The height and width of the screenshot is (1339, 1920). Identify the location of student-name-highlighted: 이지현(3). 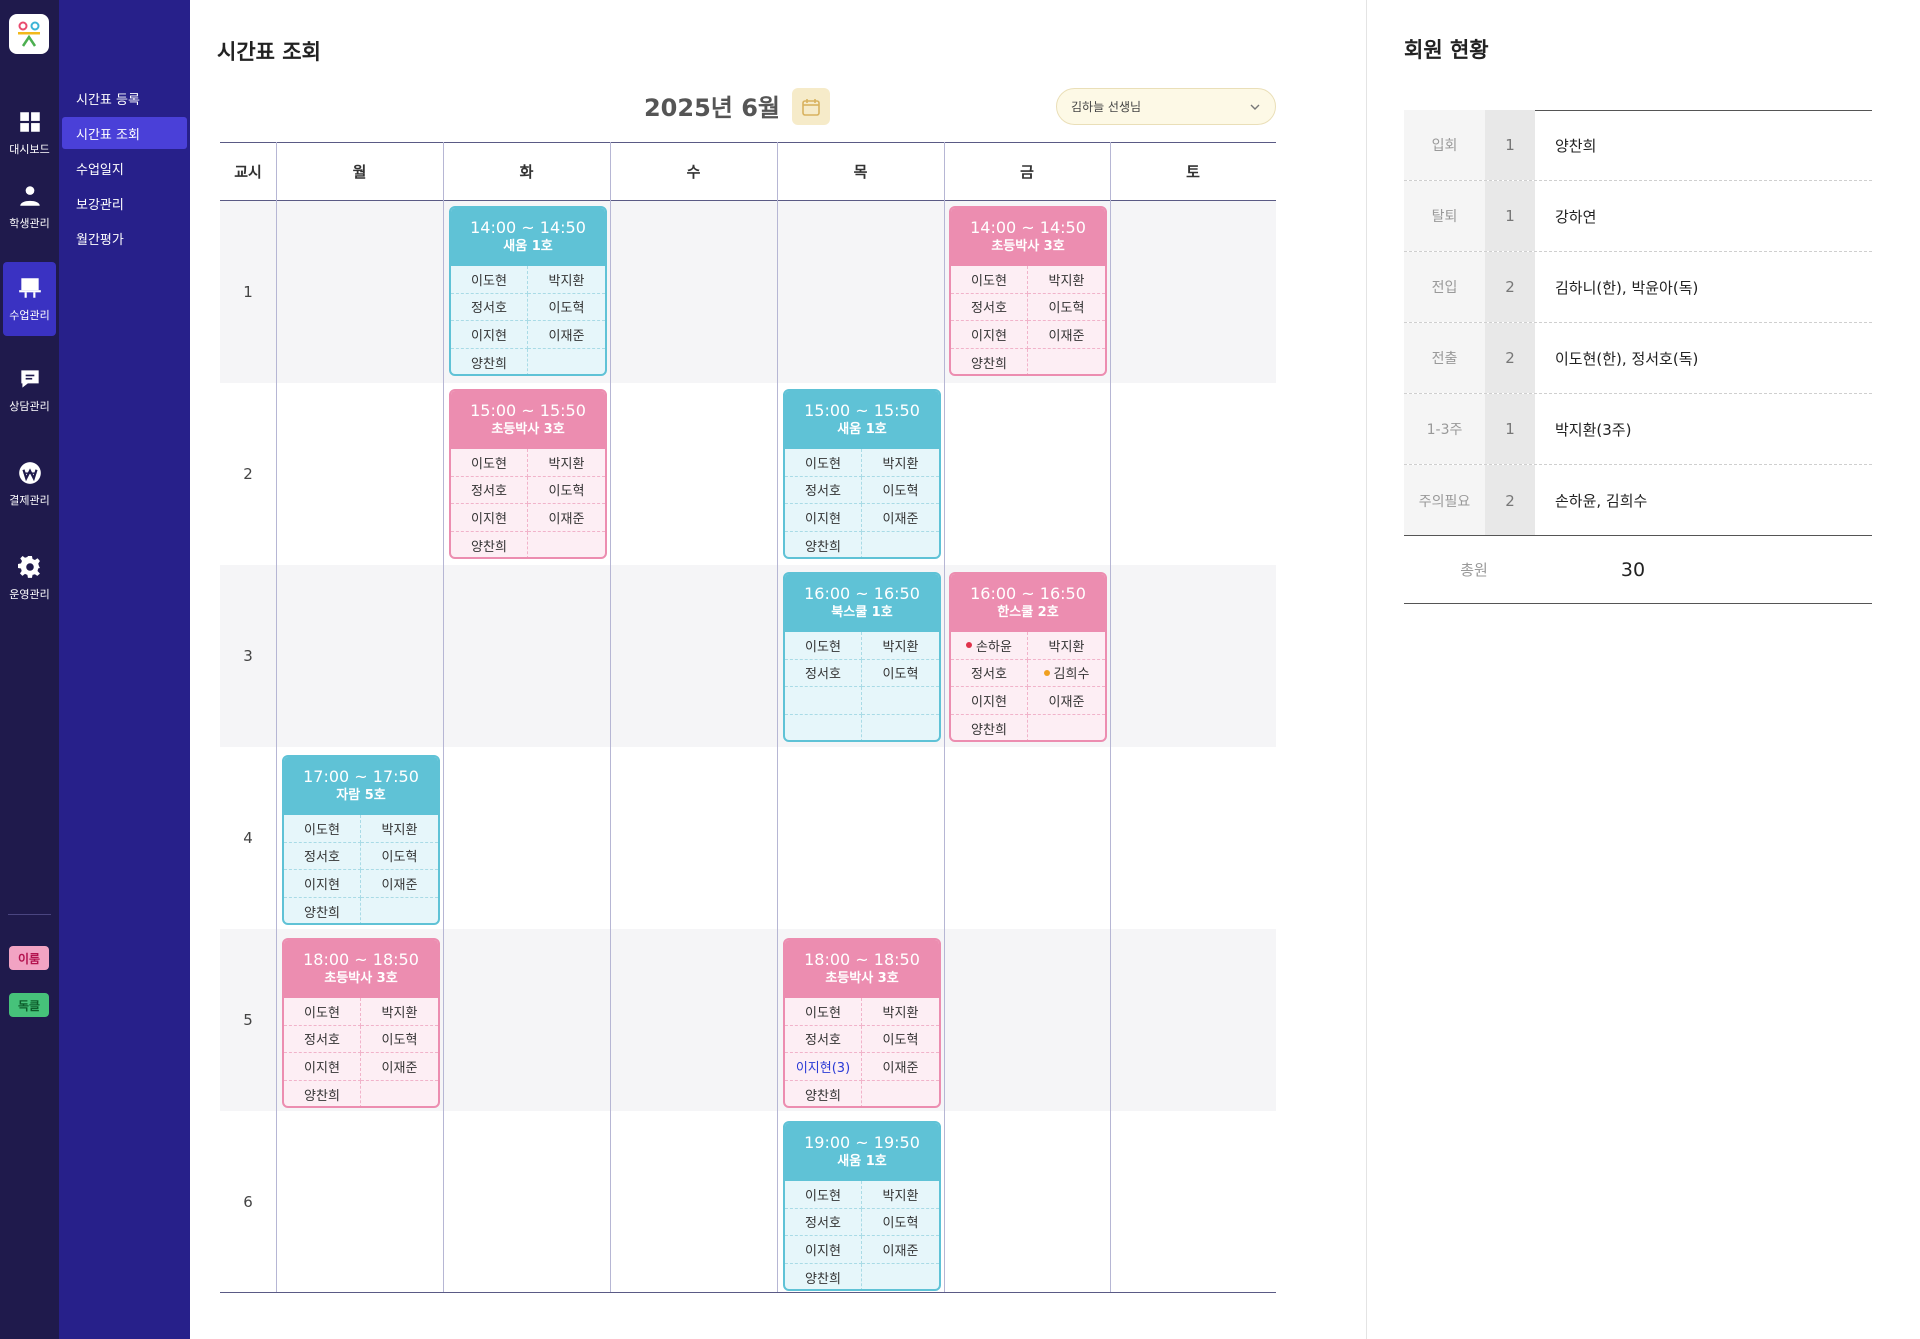
(823, 1067).